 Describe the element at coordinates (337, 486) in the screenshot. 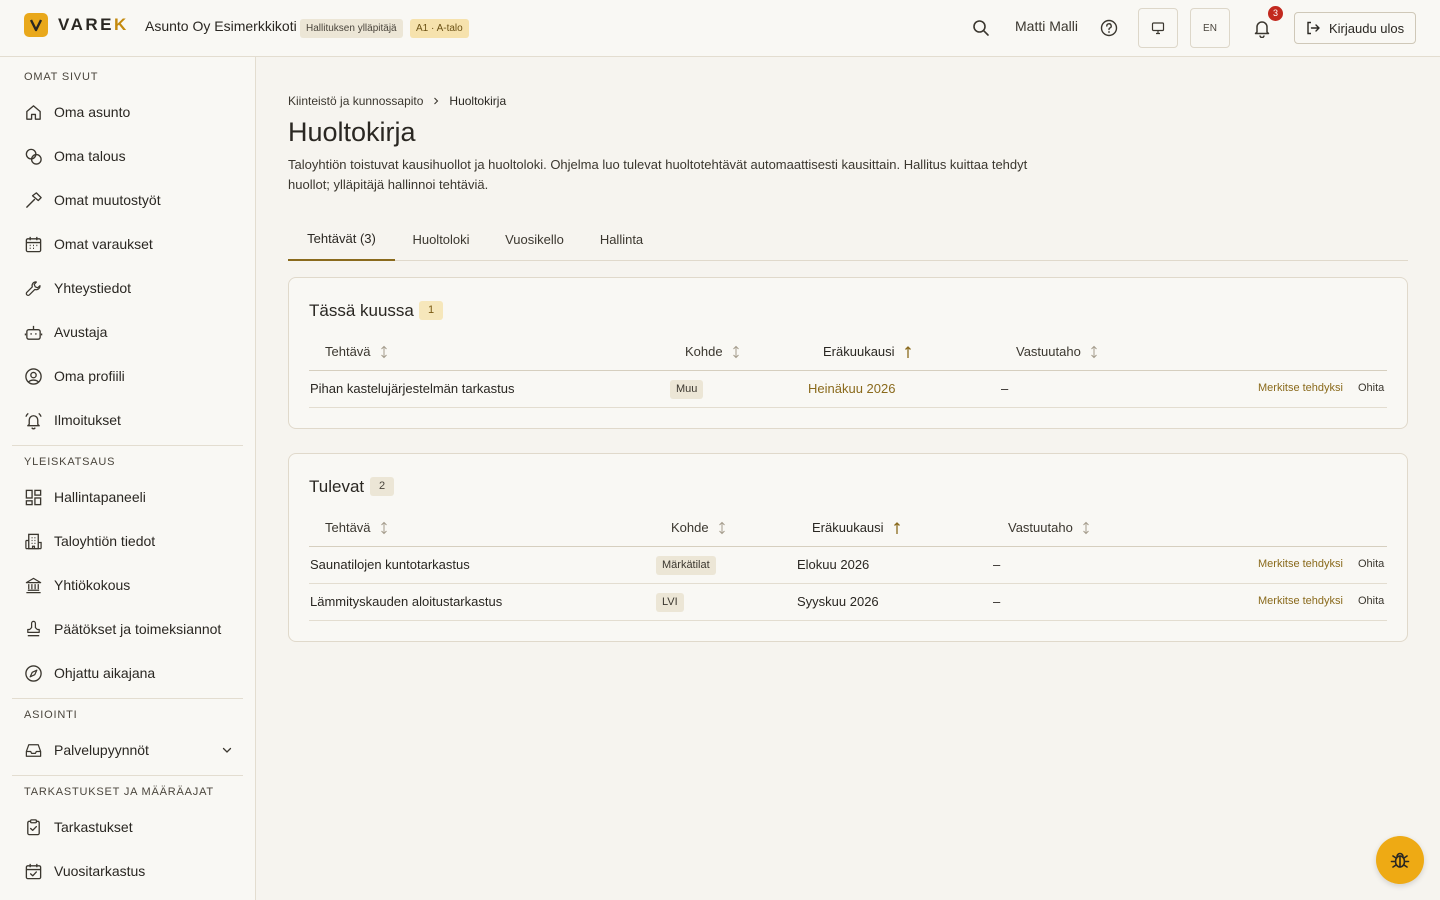

I see `card-title: Tulevat` at that location.